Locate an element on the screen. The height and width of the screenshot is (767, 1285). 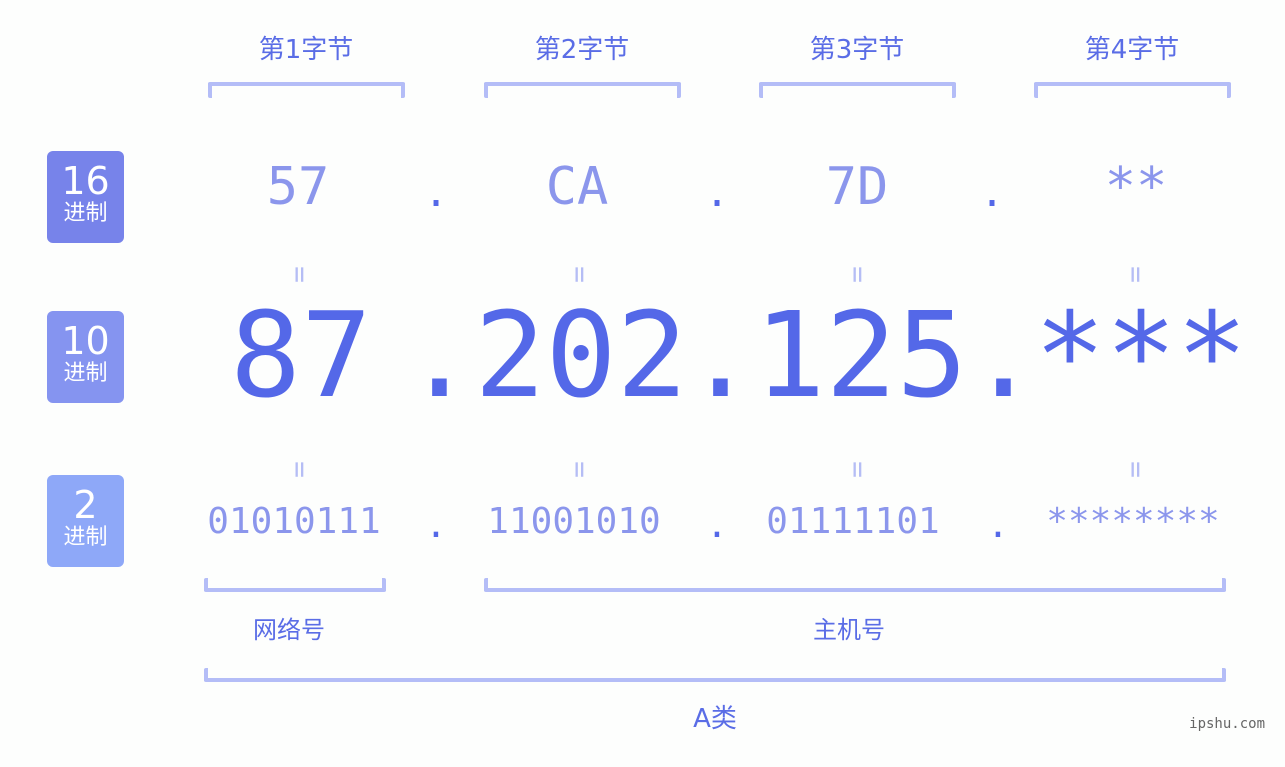
hex-value-4: ** is located at coordinates (1136, 187).